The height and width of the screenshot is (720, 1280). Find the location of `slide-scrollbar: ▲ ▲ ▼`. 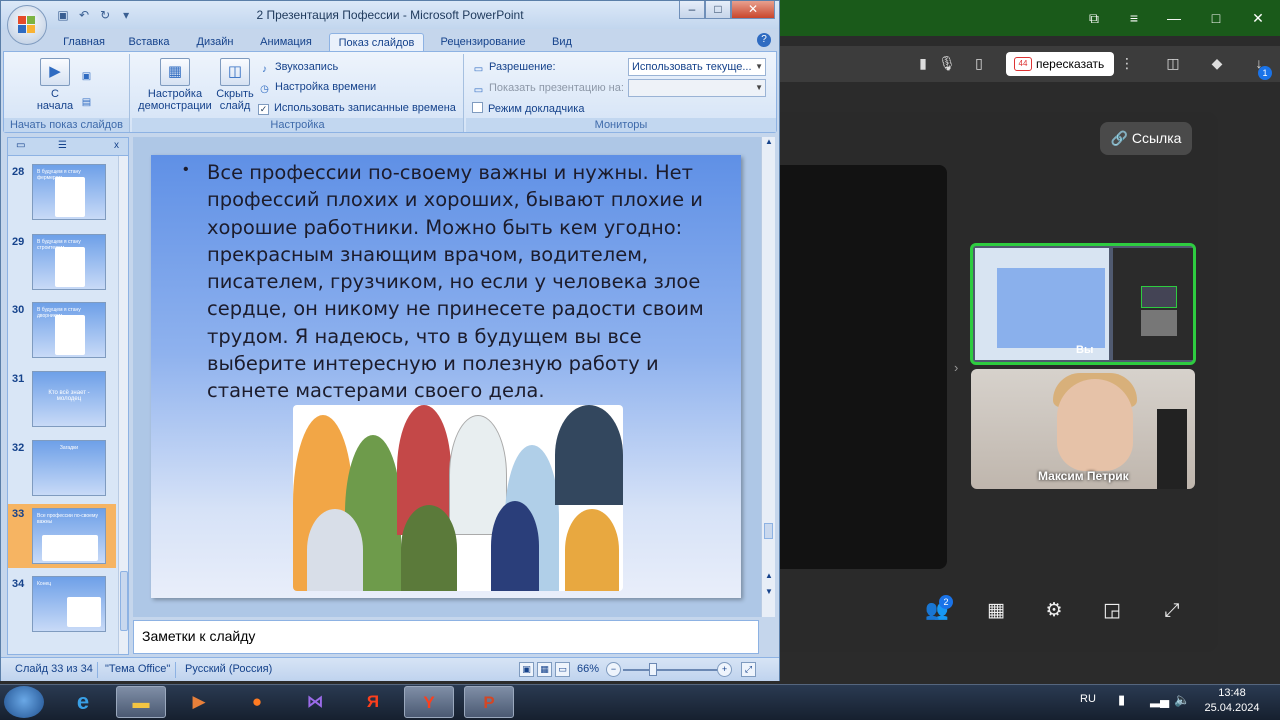

slide-scrollbar: ▲ ▲ ▼ is located at coordinates (768, 377).